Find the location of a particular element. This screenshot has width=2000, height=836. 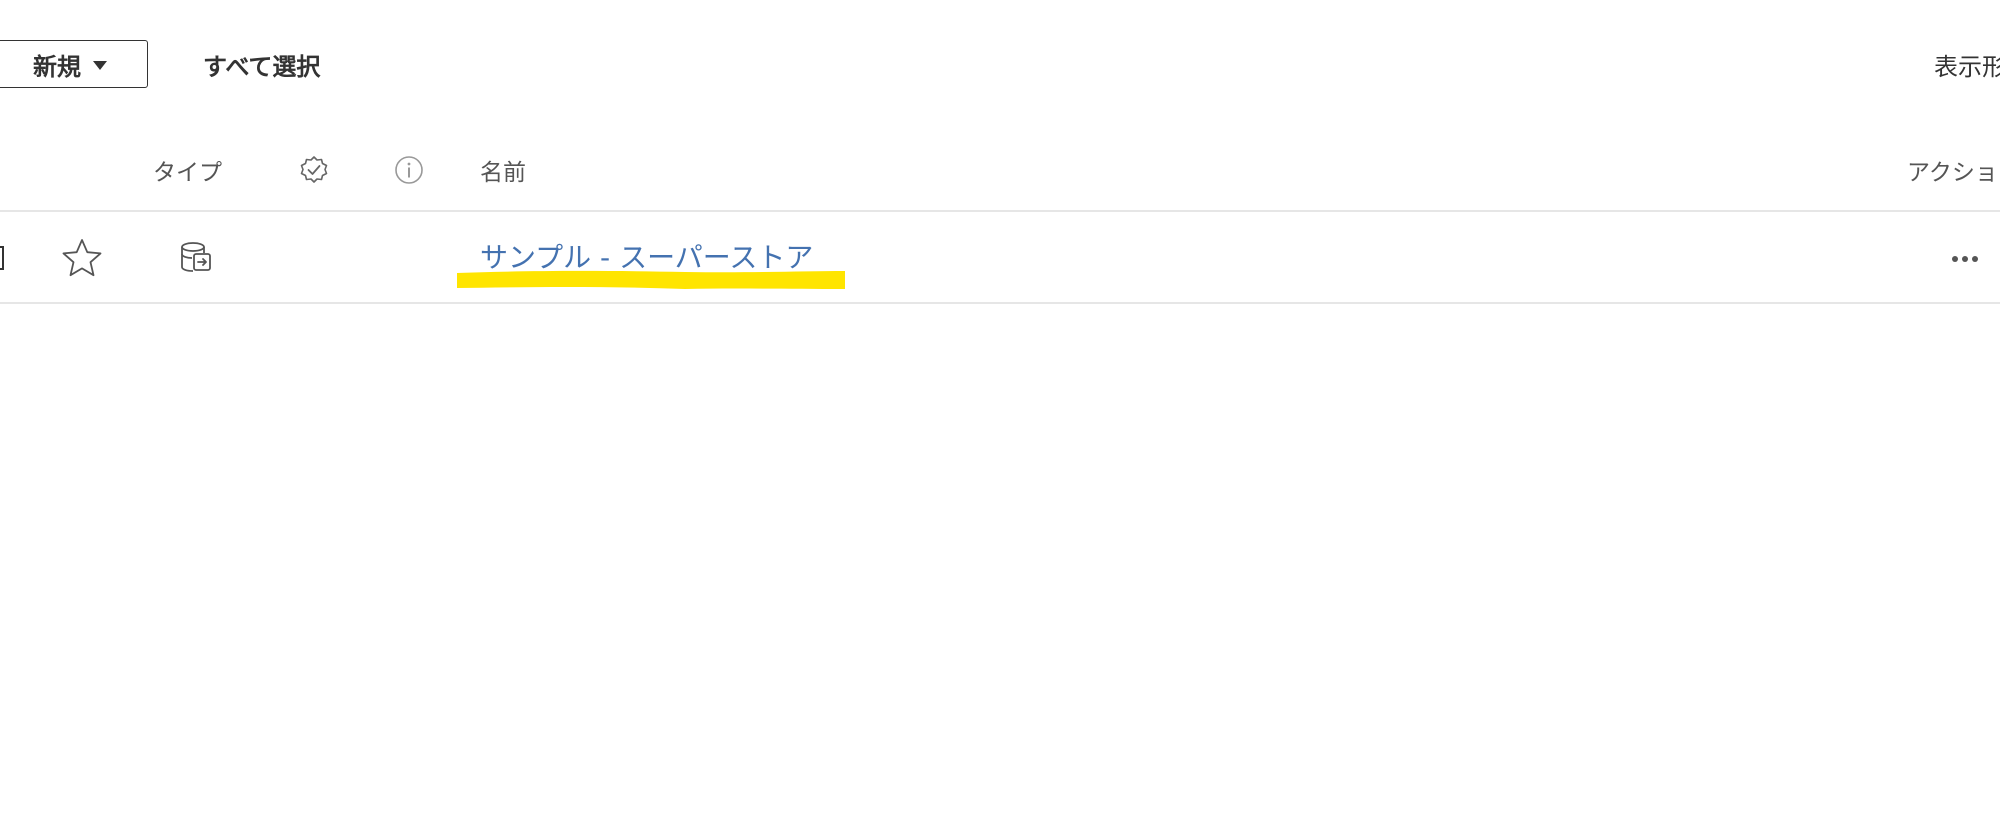

certified-icon is located at coordinates (314, 170).